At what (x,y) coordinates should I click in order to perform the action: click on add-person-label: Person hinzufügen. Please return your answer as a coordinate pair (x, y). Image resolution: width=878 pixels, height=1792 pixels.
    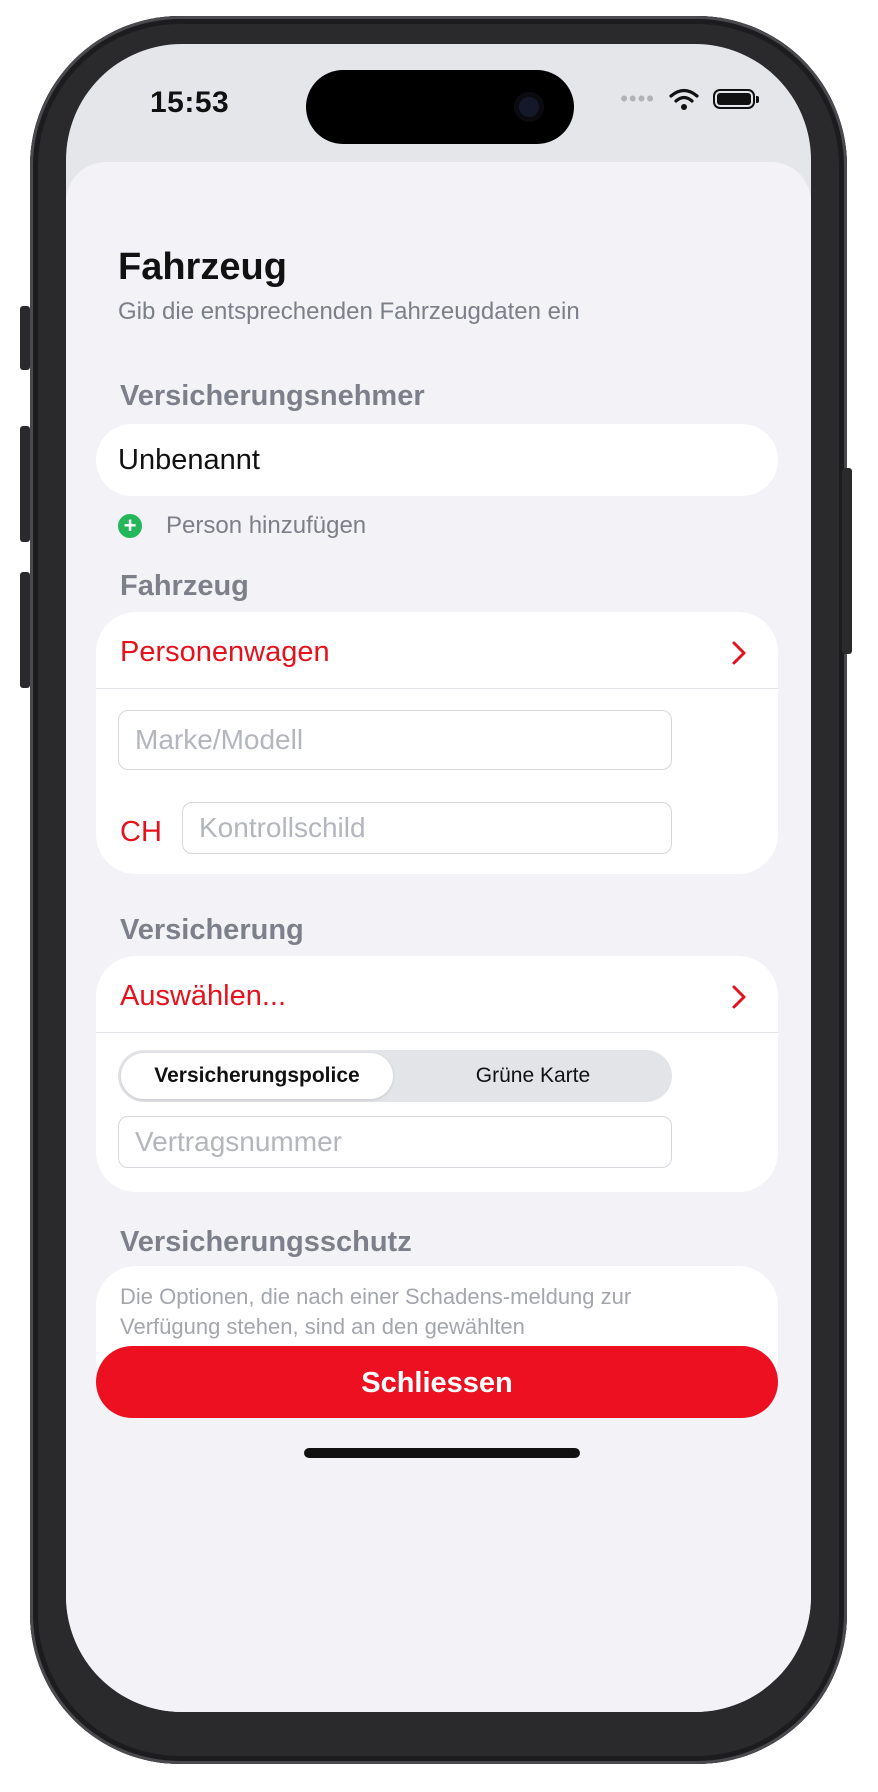
    Looking at the image, I should click on (266, 525).